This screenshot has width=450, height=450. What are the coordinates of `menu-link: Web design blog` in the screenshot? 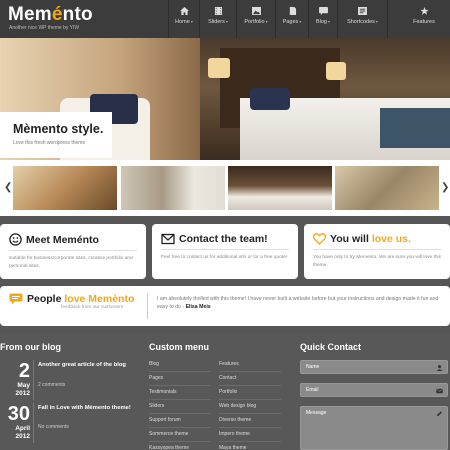 It's located at (250, 407).